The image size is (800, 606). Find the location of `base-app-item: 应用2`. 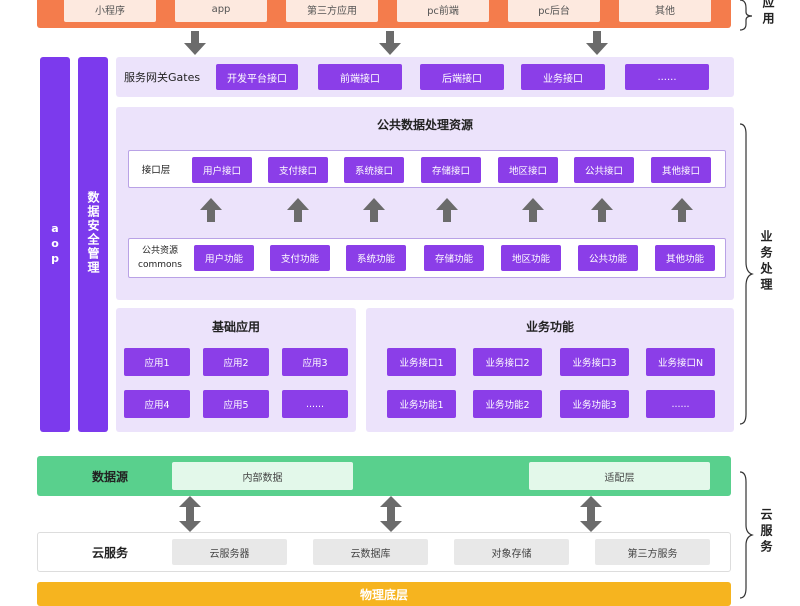

base-app-item: 应用2 is located at coordinates (236, 362).